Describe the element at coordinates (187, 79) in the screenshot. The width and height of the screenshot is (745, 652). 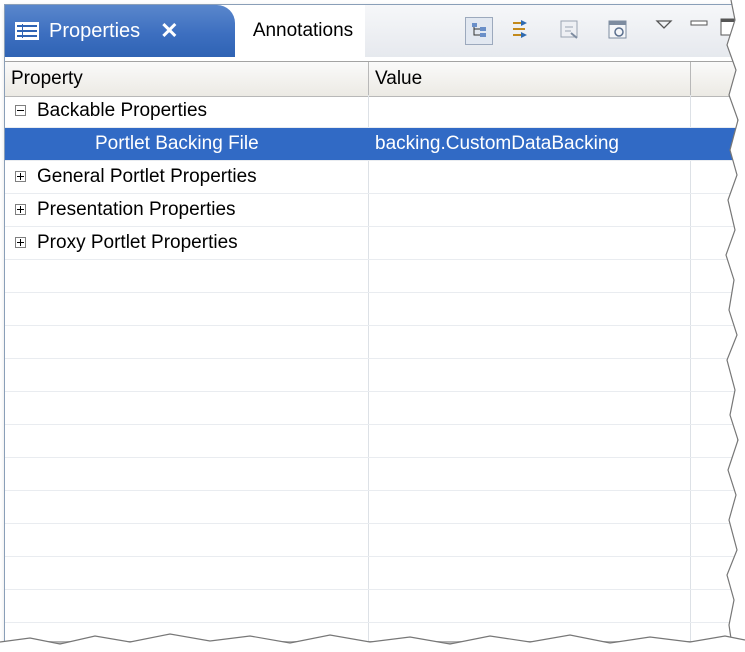
I see `column-header-property: Property` at that location.